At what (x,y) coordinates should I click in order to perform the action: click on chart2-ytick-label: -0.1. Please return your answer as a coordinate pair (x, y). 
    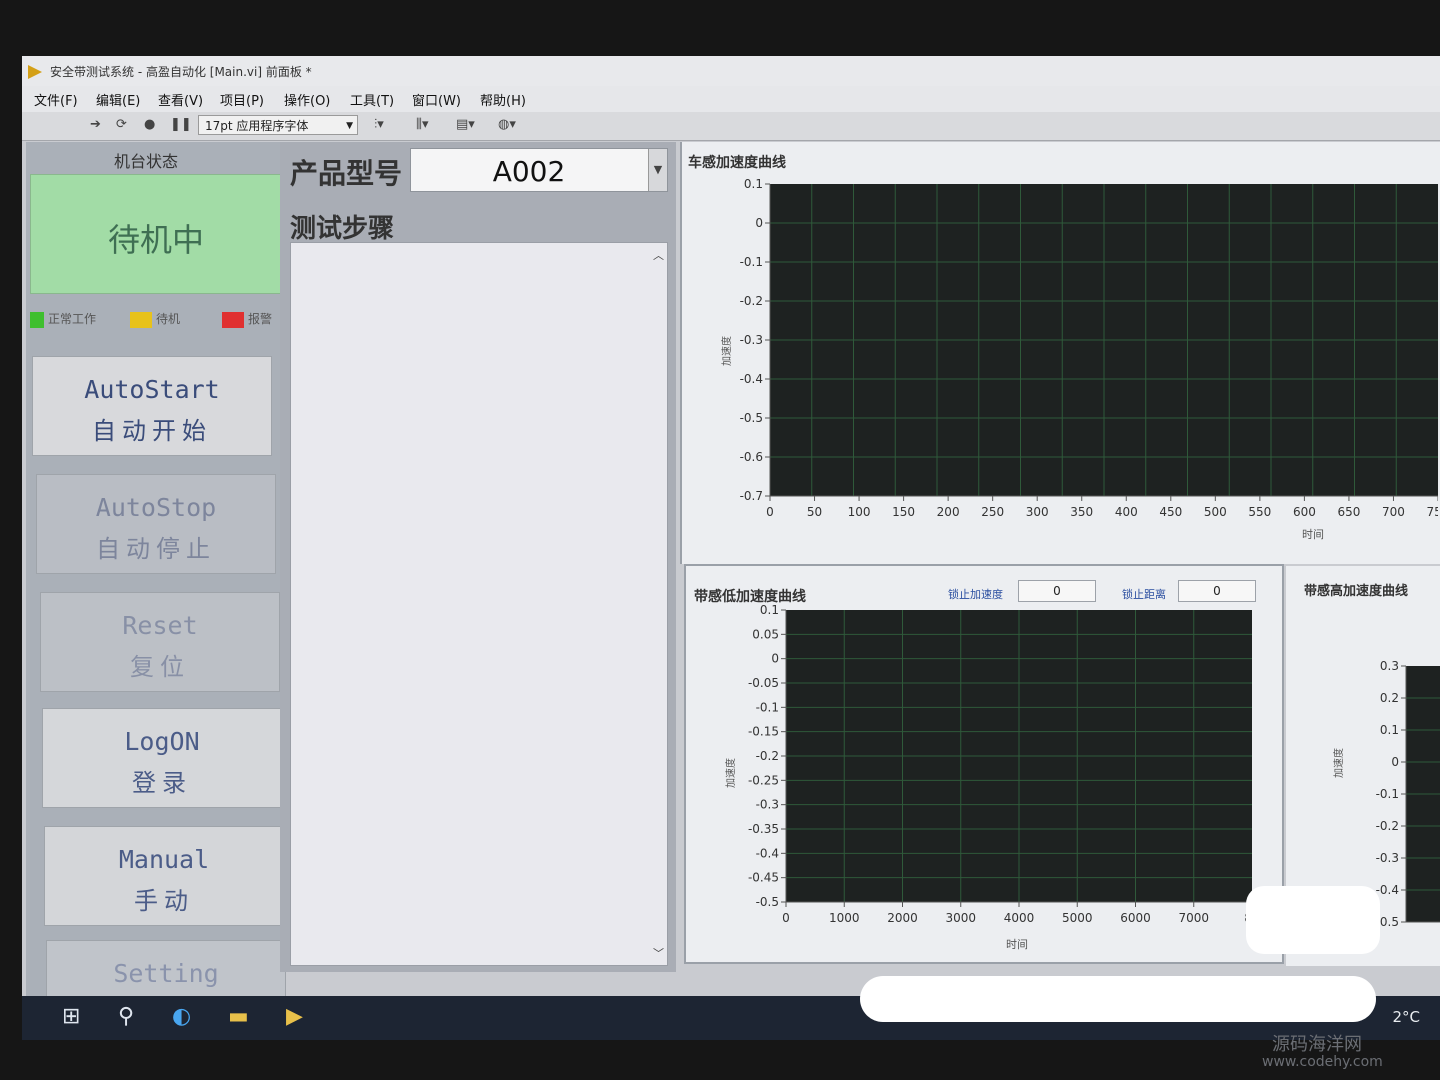
    Looking at the image, I should click on (767, 707).